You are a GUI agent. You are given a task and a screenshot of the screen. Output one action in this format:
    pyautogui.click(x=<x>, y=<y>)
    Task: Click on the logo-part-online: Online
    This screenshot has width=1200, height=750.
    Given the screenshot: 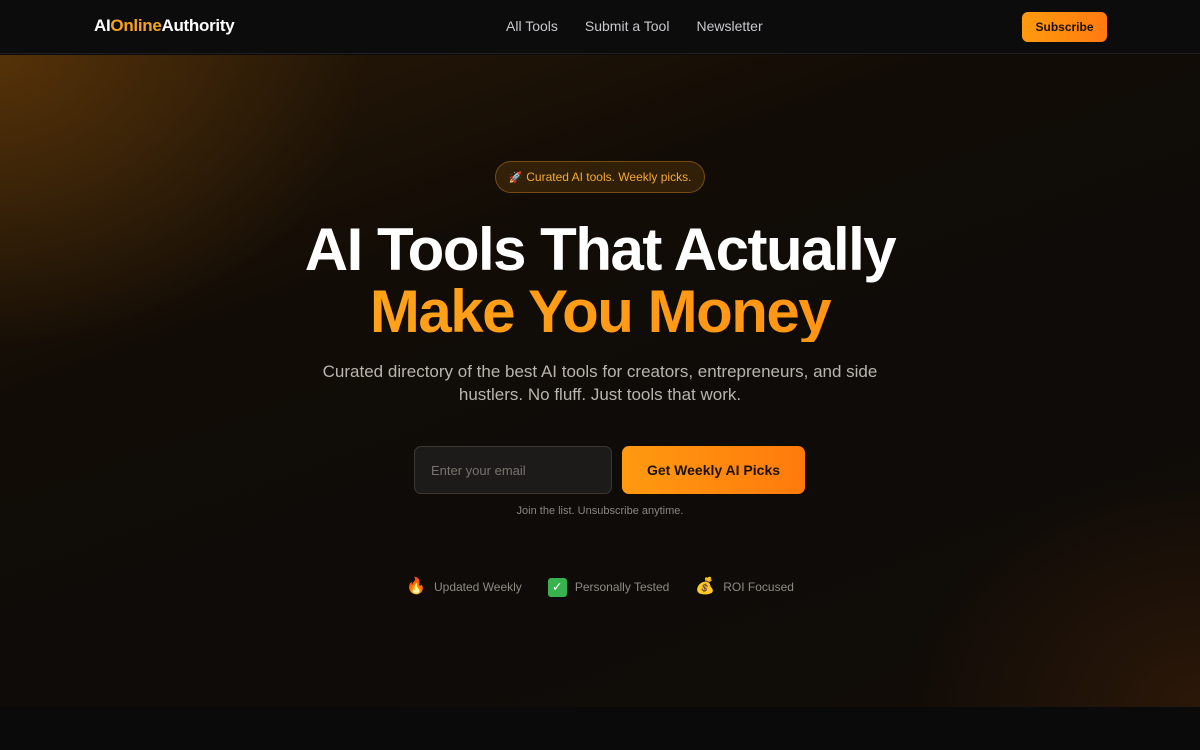 What is the action you would take?
    pyautogui.click(x=136, y=25)
    